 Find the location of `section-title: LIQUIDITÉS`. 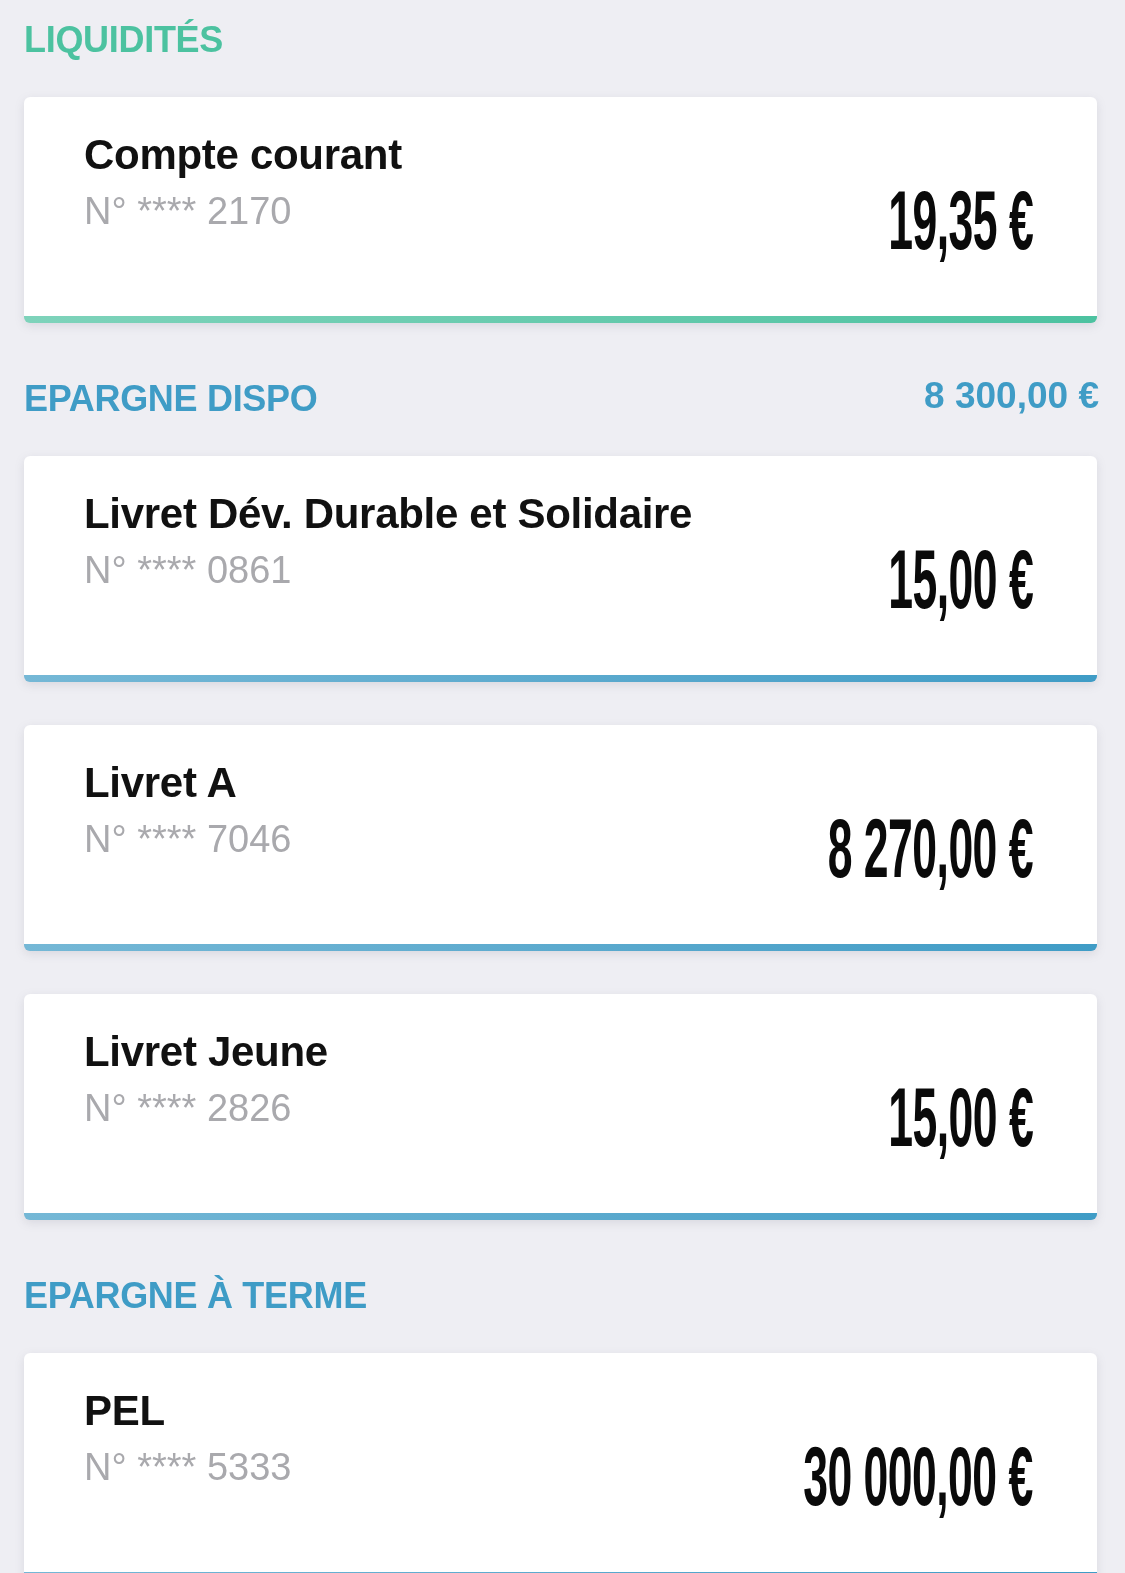

section-title: LIQUIDITÉS is located at coordinates (123, 40).